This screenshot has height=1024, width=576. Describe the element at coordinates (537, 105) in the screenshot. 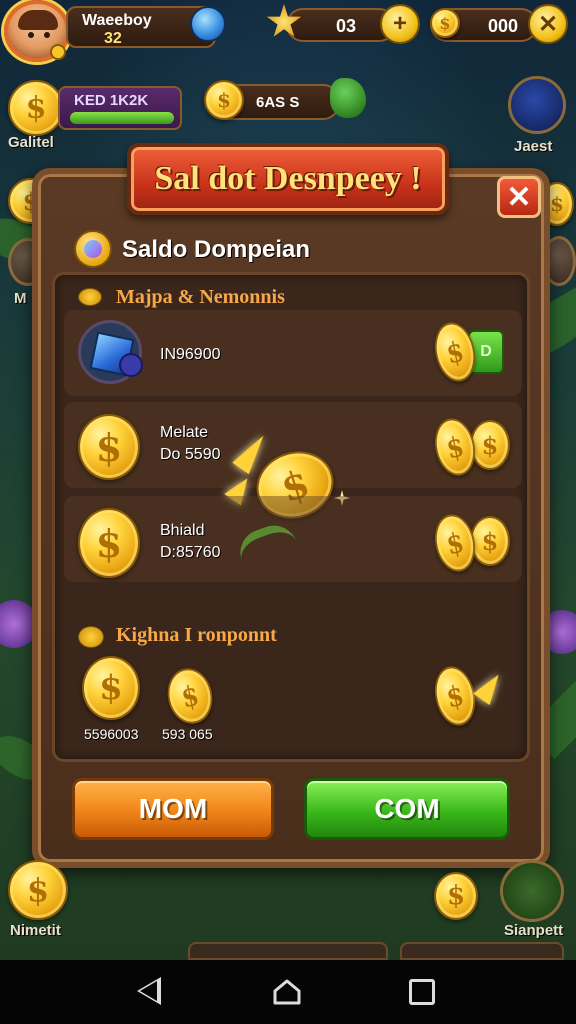

I see `friend-avatar-icon` at that location.